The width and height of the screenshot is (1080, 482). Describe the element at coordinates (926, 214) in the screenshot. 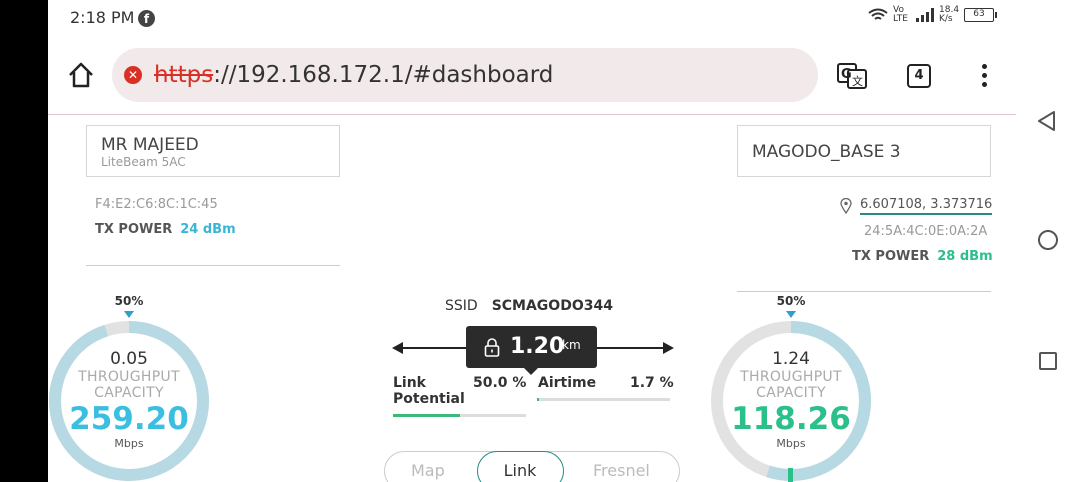

I see `location-underline` at that location.